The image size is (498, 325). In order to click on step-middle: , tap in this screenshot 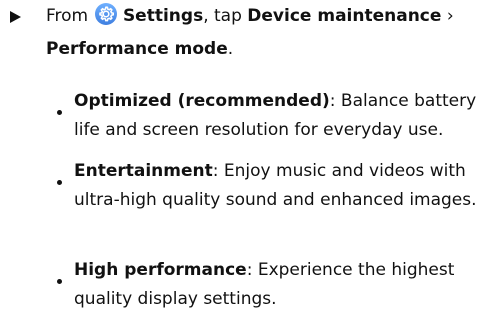, I will do `click(222, 16)`.